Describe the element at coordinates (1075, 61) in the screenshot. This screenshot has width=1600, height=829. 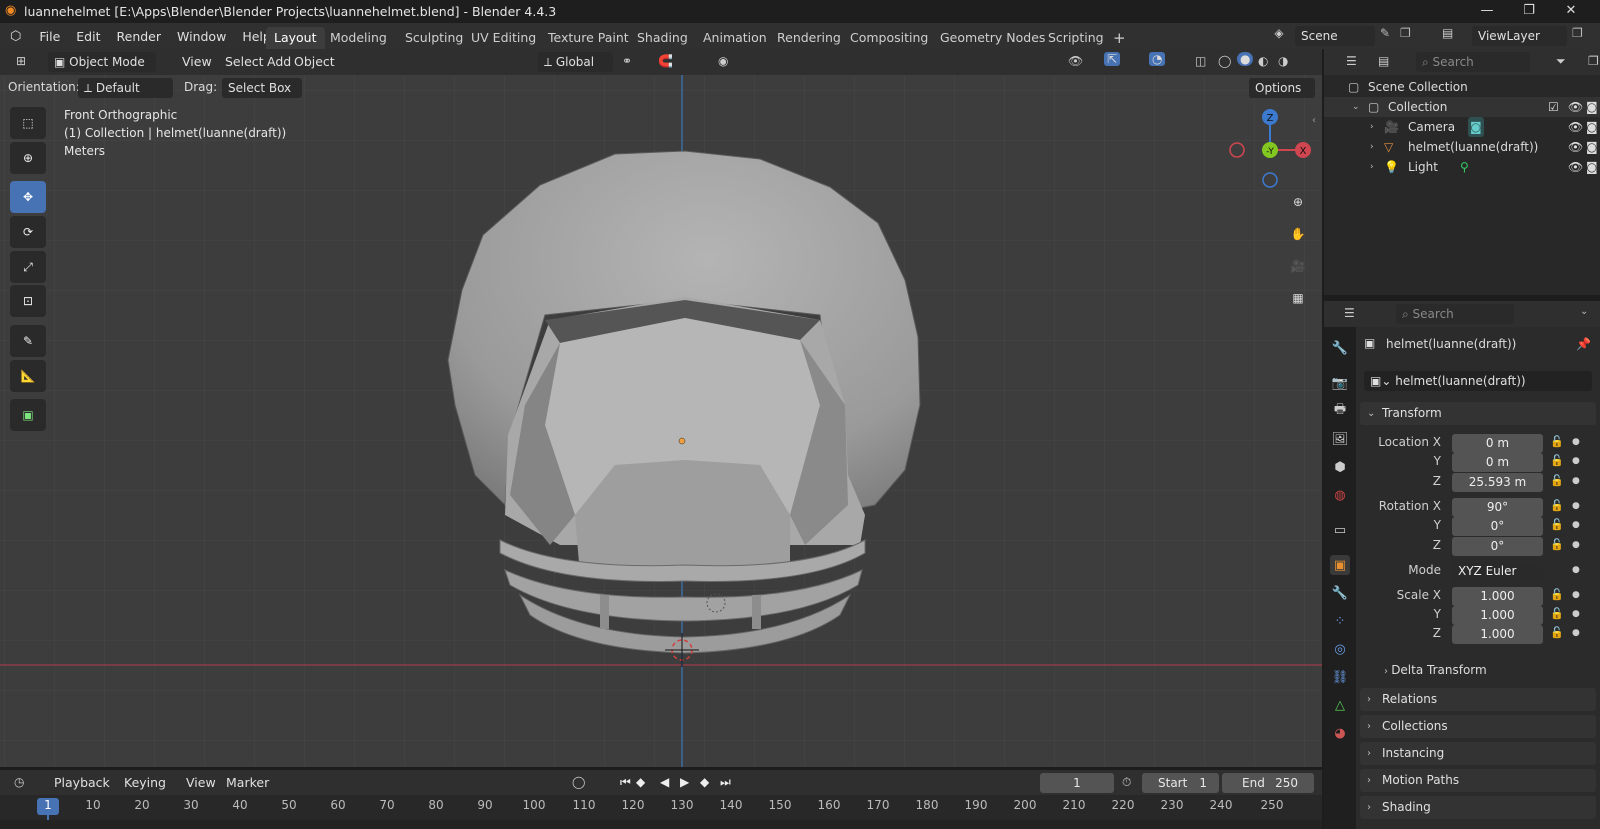
I see `visibility-icon: 👁` at that location.